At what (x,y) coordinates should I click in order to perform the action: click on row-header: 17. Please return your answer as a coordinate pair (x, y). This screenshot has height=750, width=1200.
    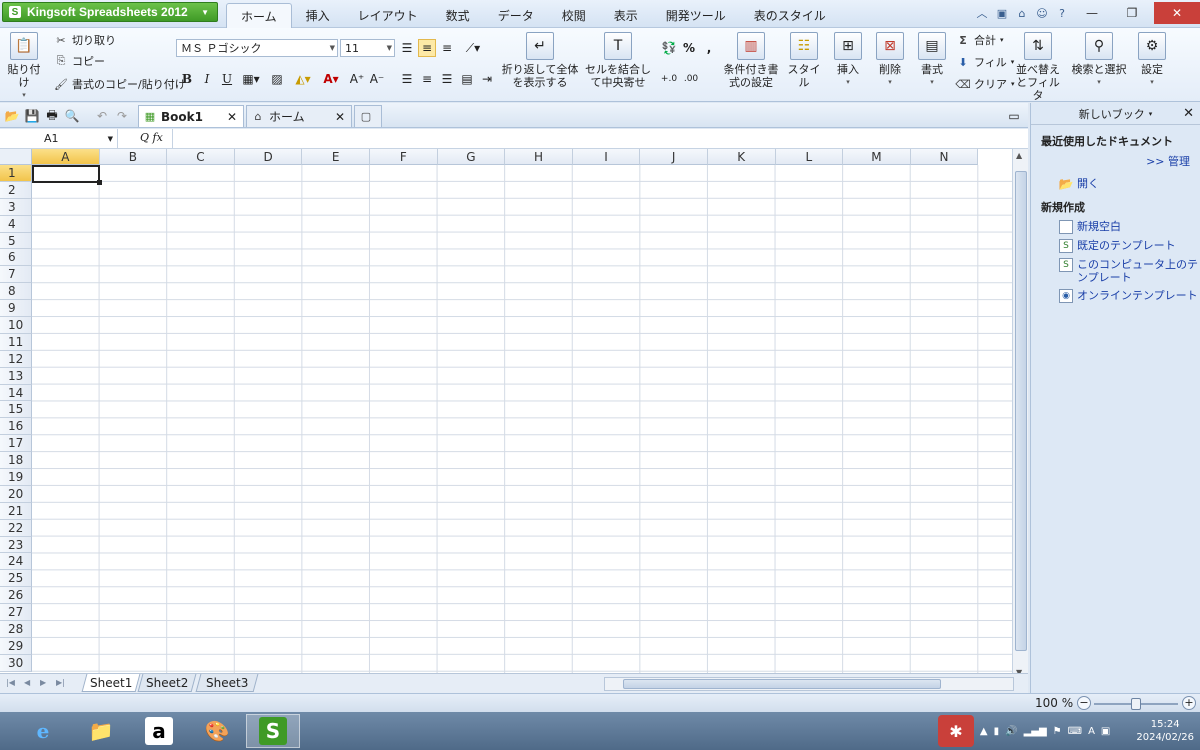
    Looking at the image, I should click on (16, 444).